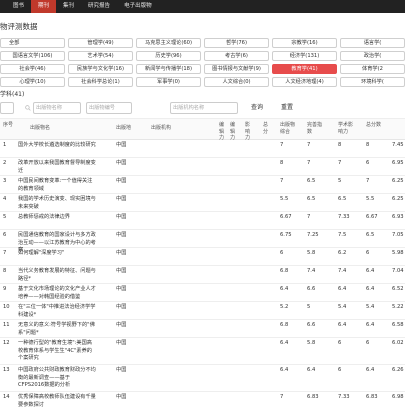 This screenshot has width=405, height=409. Describe the element at coordinates (233, 131) in the screenshot. I see `header-col2: 编辑力` at that location.